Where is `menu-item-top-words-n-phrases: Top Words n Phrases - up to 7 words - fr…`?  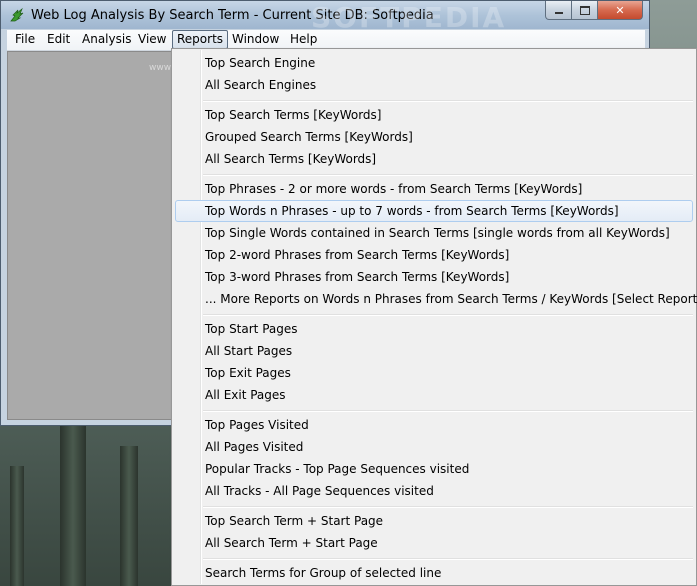
menu-item-top-words-n-phrases: Top Words n Phrases - up to 7 words - fr… is located at coordinates (434, 211).